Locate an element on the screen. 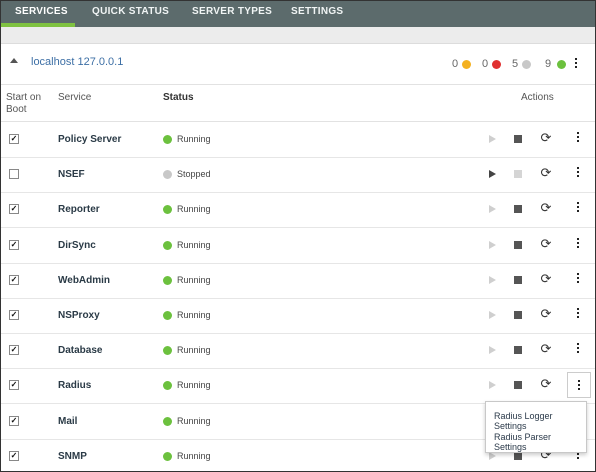 The height and width of the screenshot is (472, 596). tab-server-types: SERVER TYPES is located at coordinates (232, 14).